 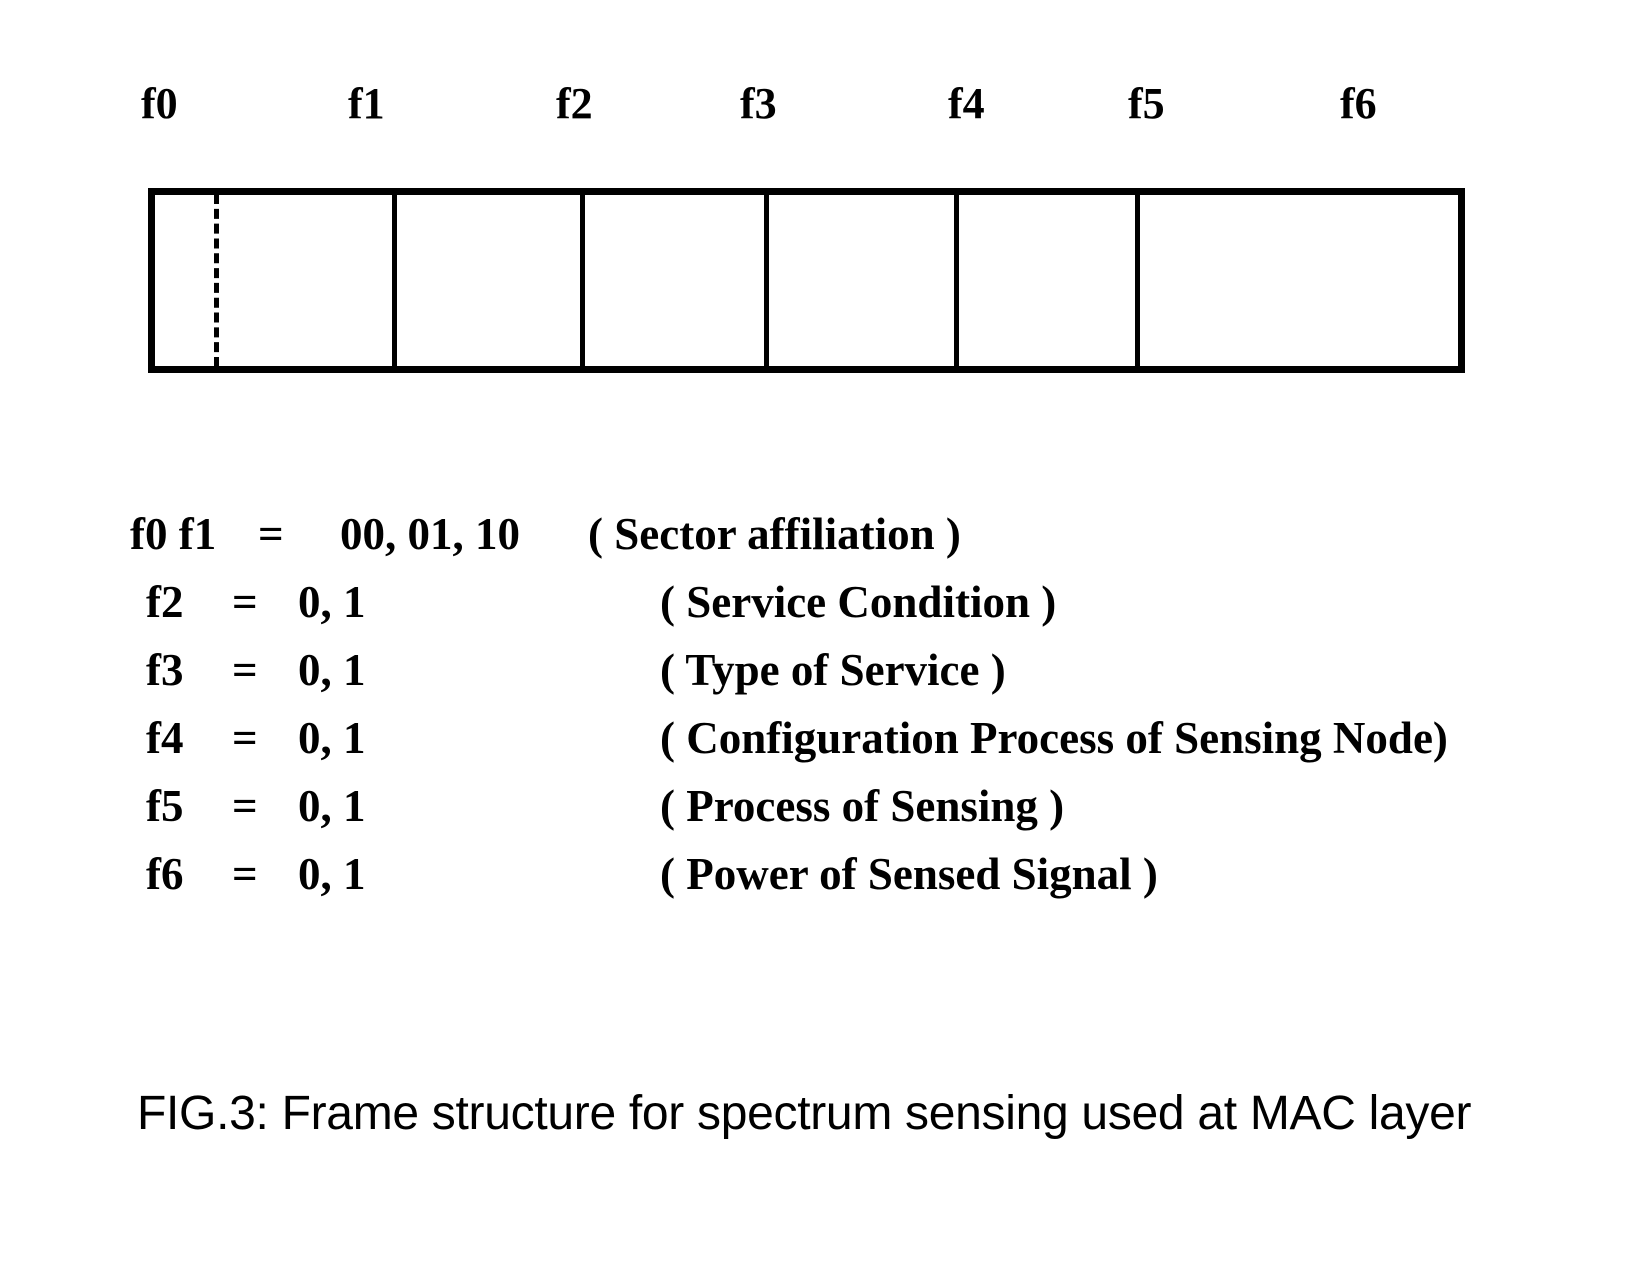 I want to click on definition-field-name: f6, so click(x=165, y=874).